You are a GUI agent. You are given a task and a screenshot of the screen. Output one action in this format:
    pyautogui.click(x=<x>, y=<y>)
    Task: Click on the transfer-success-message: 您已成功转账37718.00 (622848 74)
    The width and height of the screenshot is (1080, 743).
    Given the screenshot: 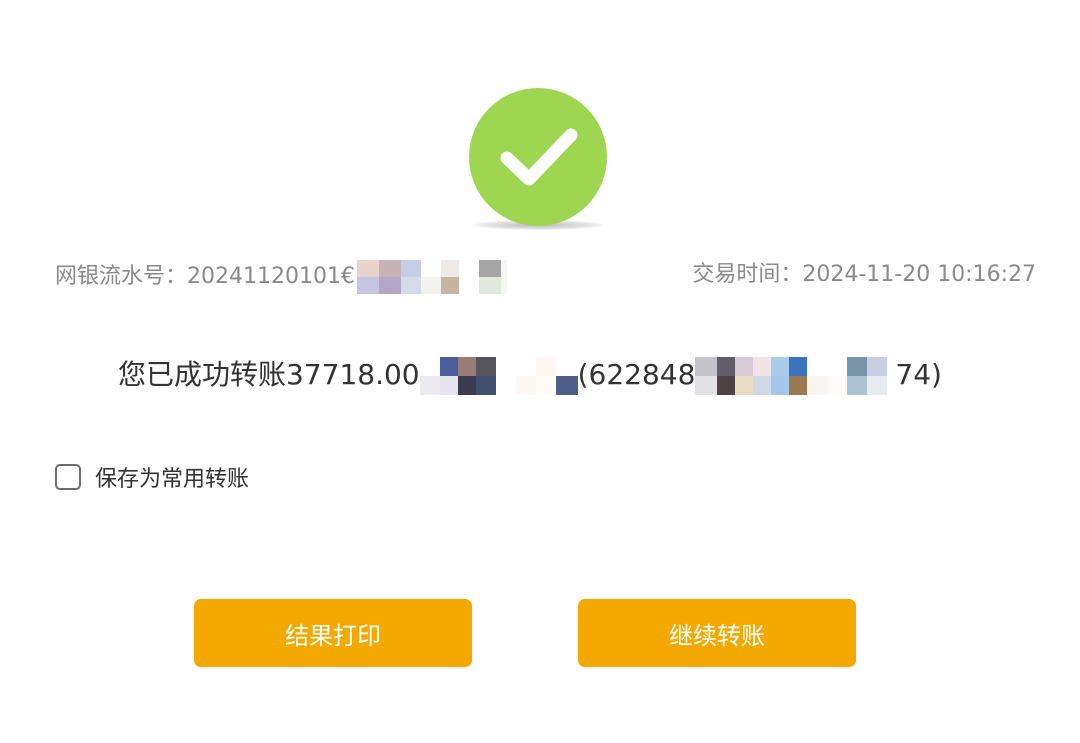 What is the action you would take?
    pyautogui.click(x=530, y=375)
    